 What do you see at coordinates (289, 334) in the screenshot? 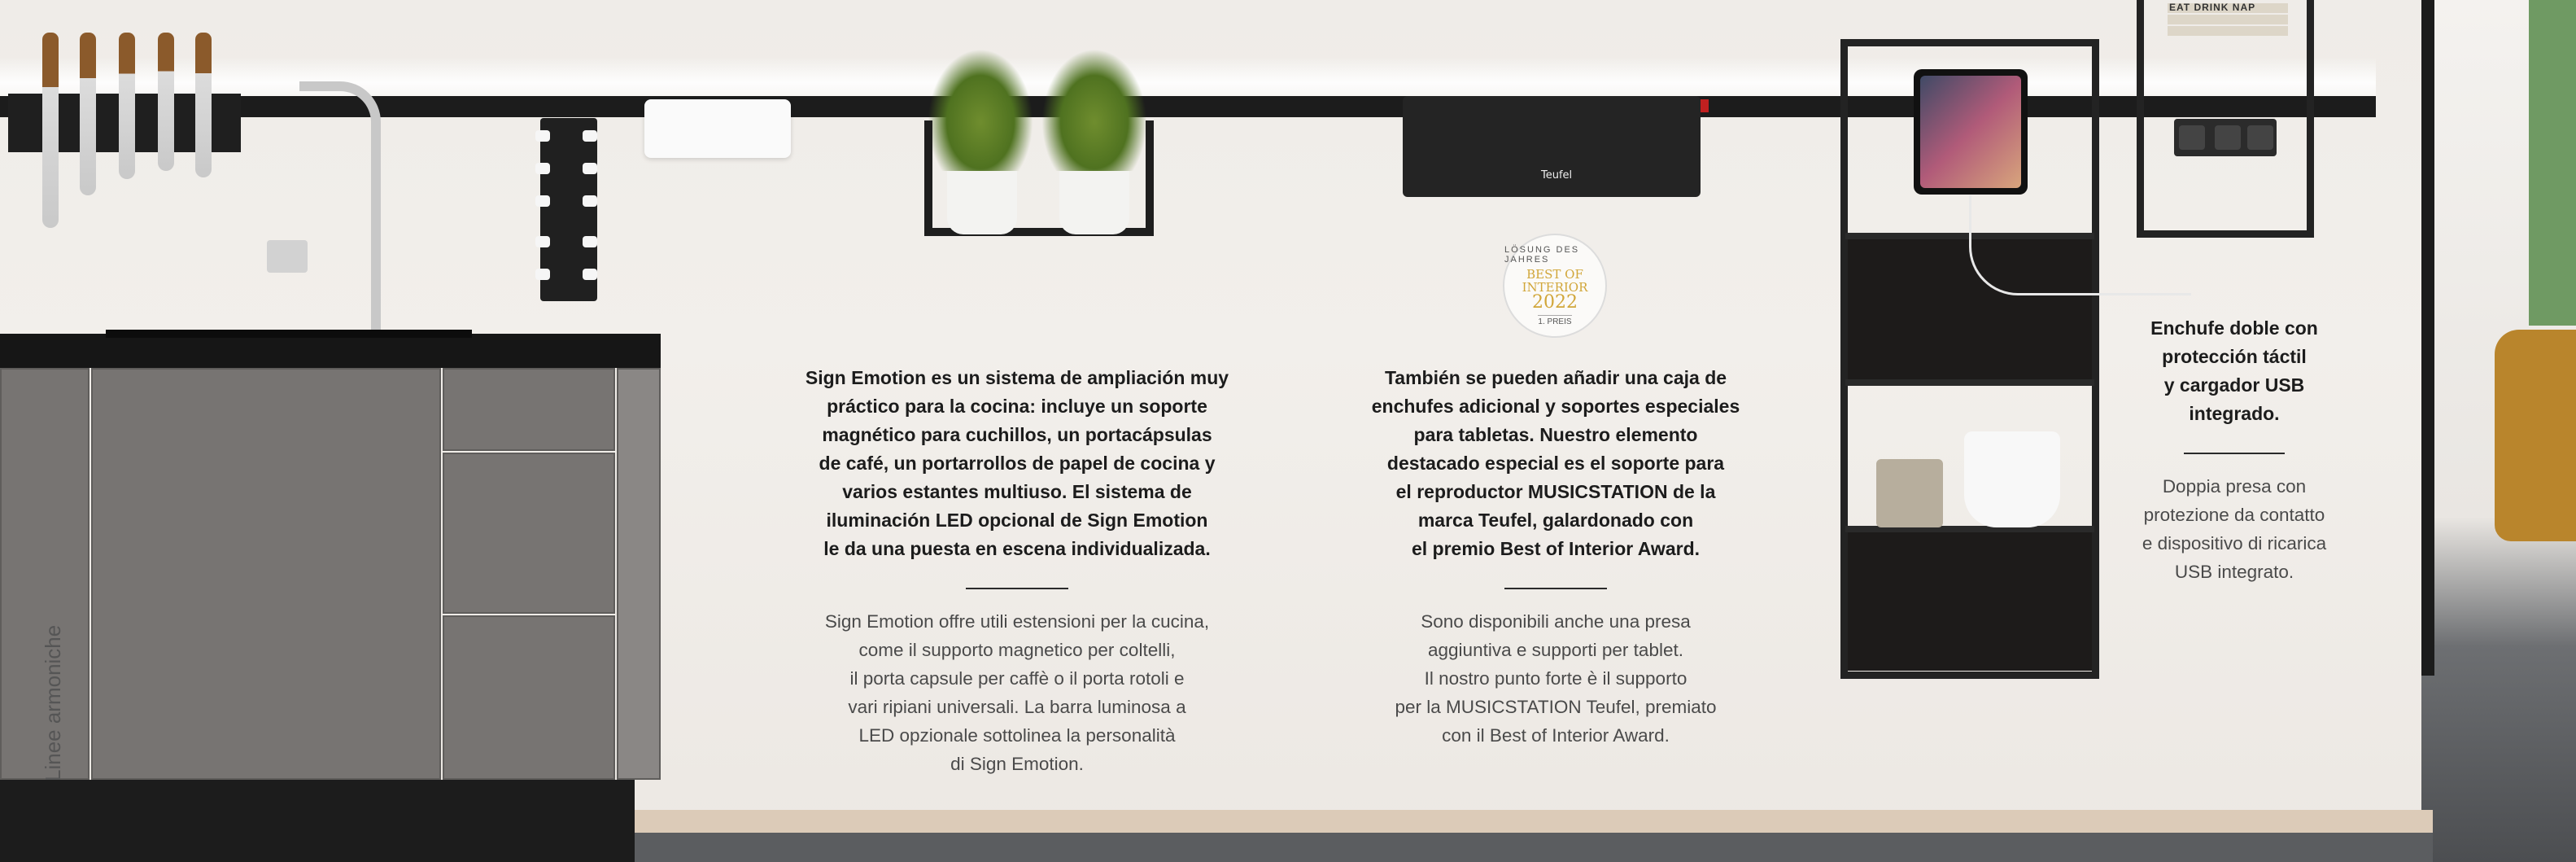
I see `sink` at bounding box center [289, 334].